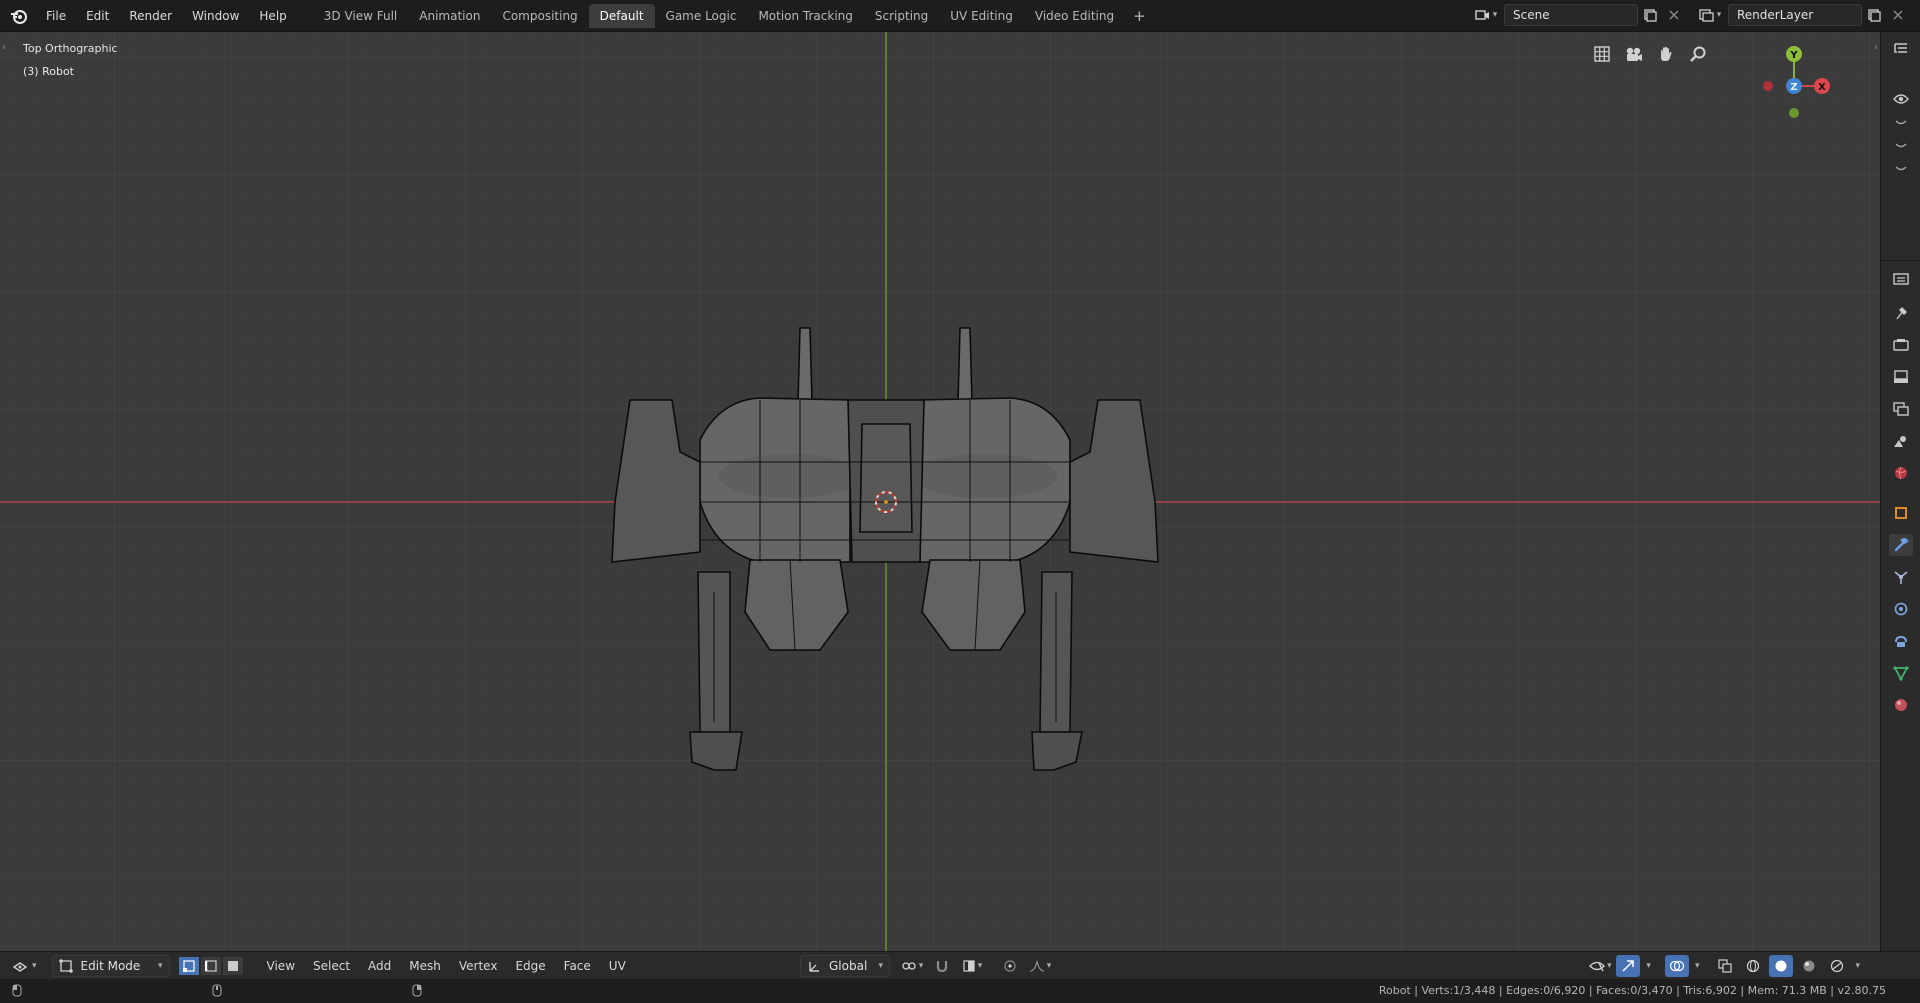 This screenshot has height=1003, width=1920. I want to click on orientation-label: Global, so click(848, 965).